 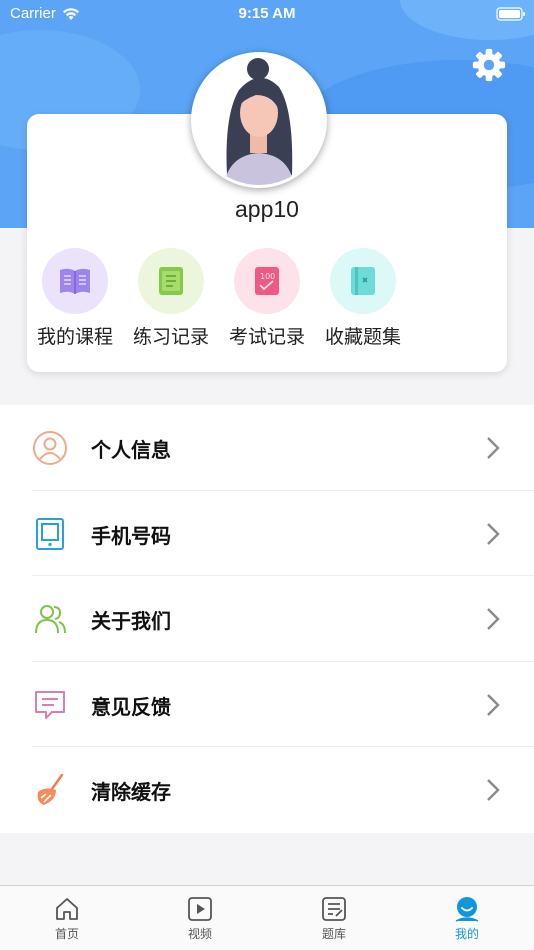 What do you see at coordinates (467, 909) in the screenshot?
I see `profile-icon` at bounding box center [467, 909].